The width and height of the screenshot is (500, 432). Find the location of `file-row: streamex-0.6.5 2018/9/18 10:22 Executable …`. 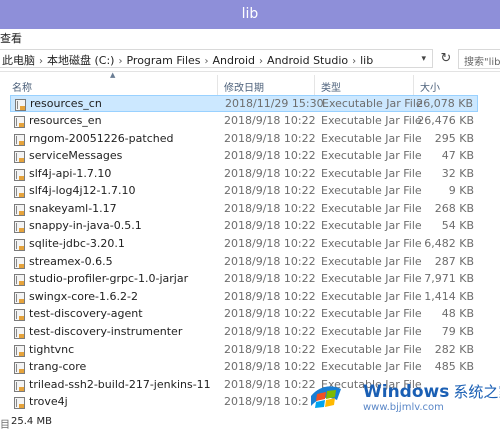

file-row: streamex-0.6.5 2018/9/18 10:22 Executable … is located at coordinates (244, 262).